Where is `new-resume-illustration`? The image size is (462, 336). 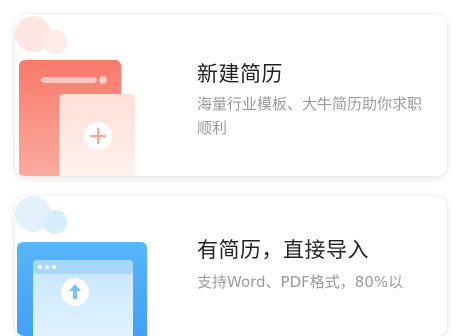 new-resume-illustration is located at coordinates (75, 96).